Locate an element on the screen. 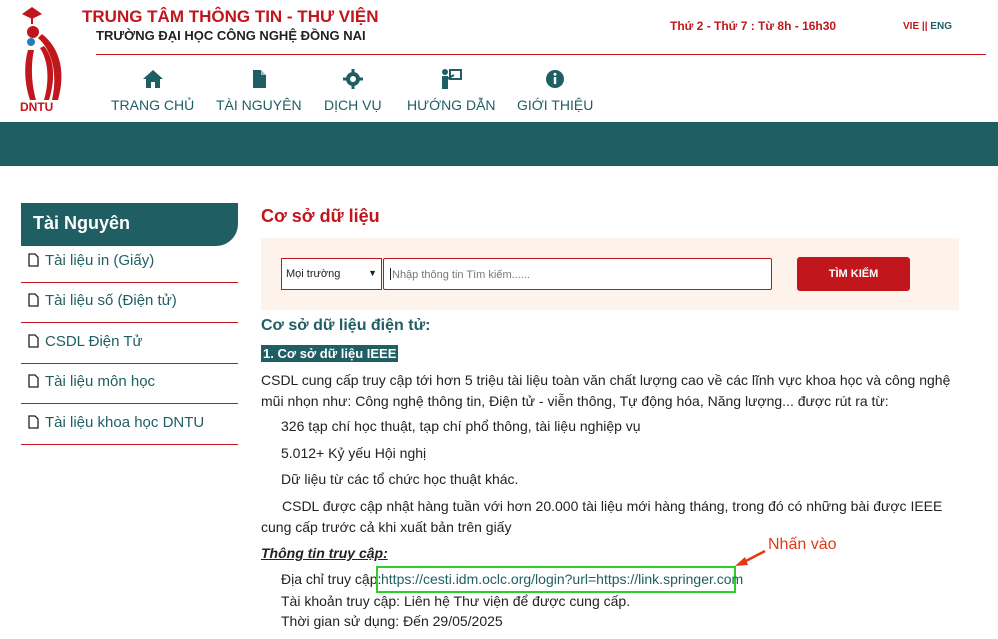 The width and height of the screenshot is (998, 639). language-switcher: VIE || ENG is located at coordinates (927, 26).